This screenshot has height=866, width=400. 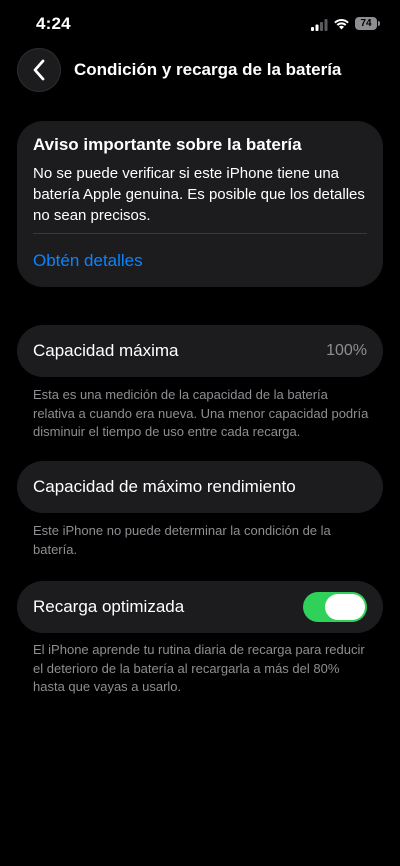 I want to click on wifi-icon, so click(x=341, y=24).